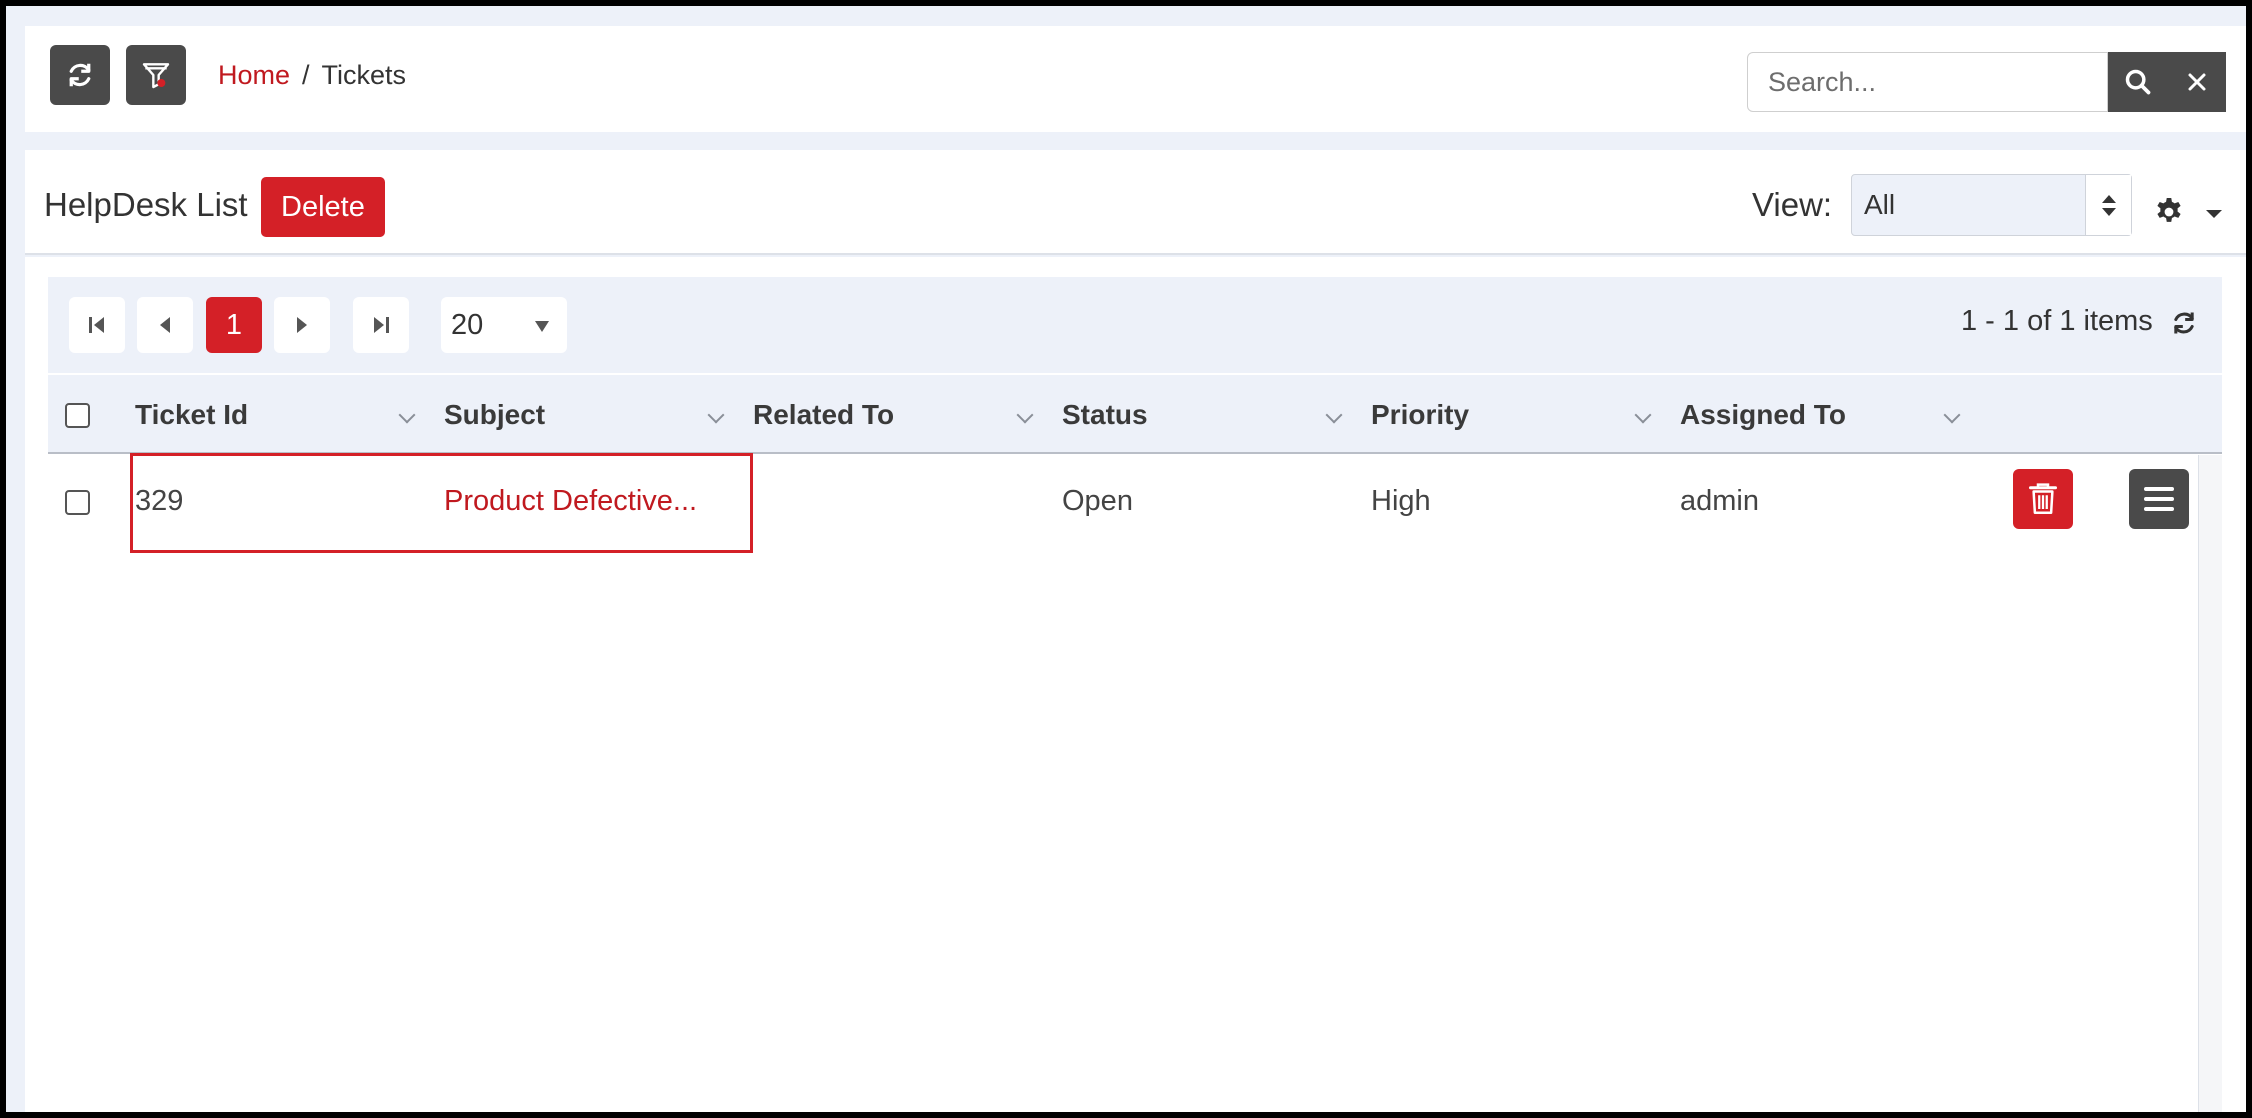  I want to click on highlight-box, so click(441, 503).